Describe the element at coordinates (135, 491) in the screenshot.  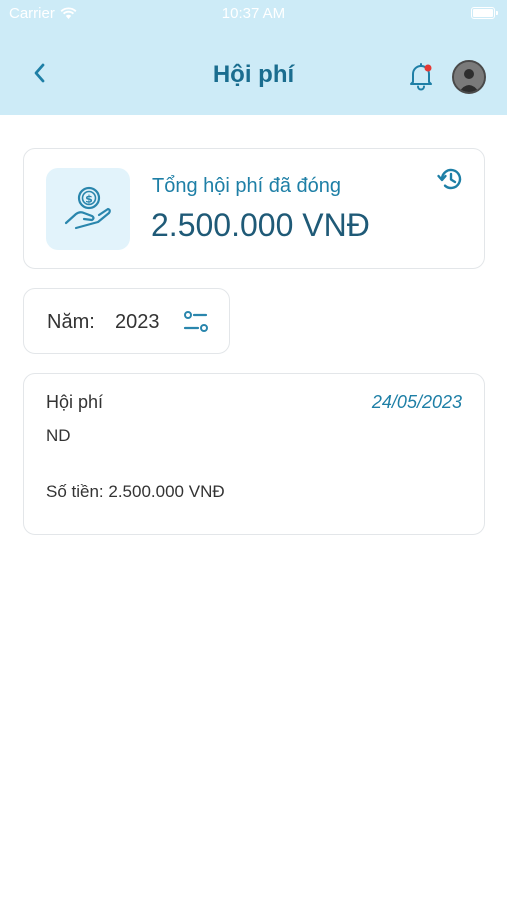
I see `record-amount: Số tiền: 2.500.000 VNĐ` at that location.